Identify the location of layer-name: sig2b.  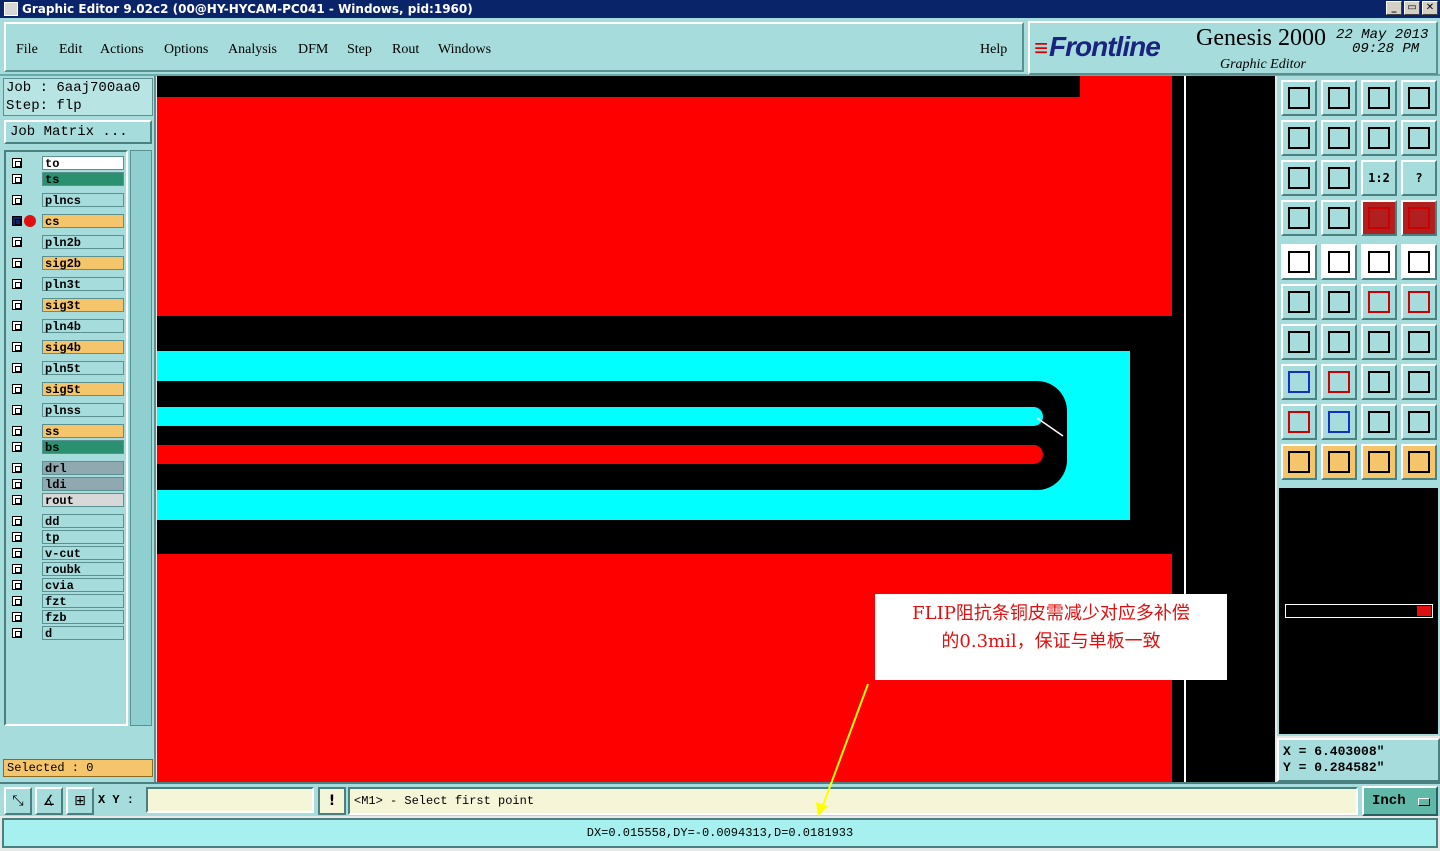
(83, 263).